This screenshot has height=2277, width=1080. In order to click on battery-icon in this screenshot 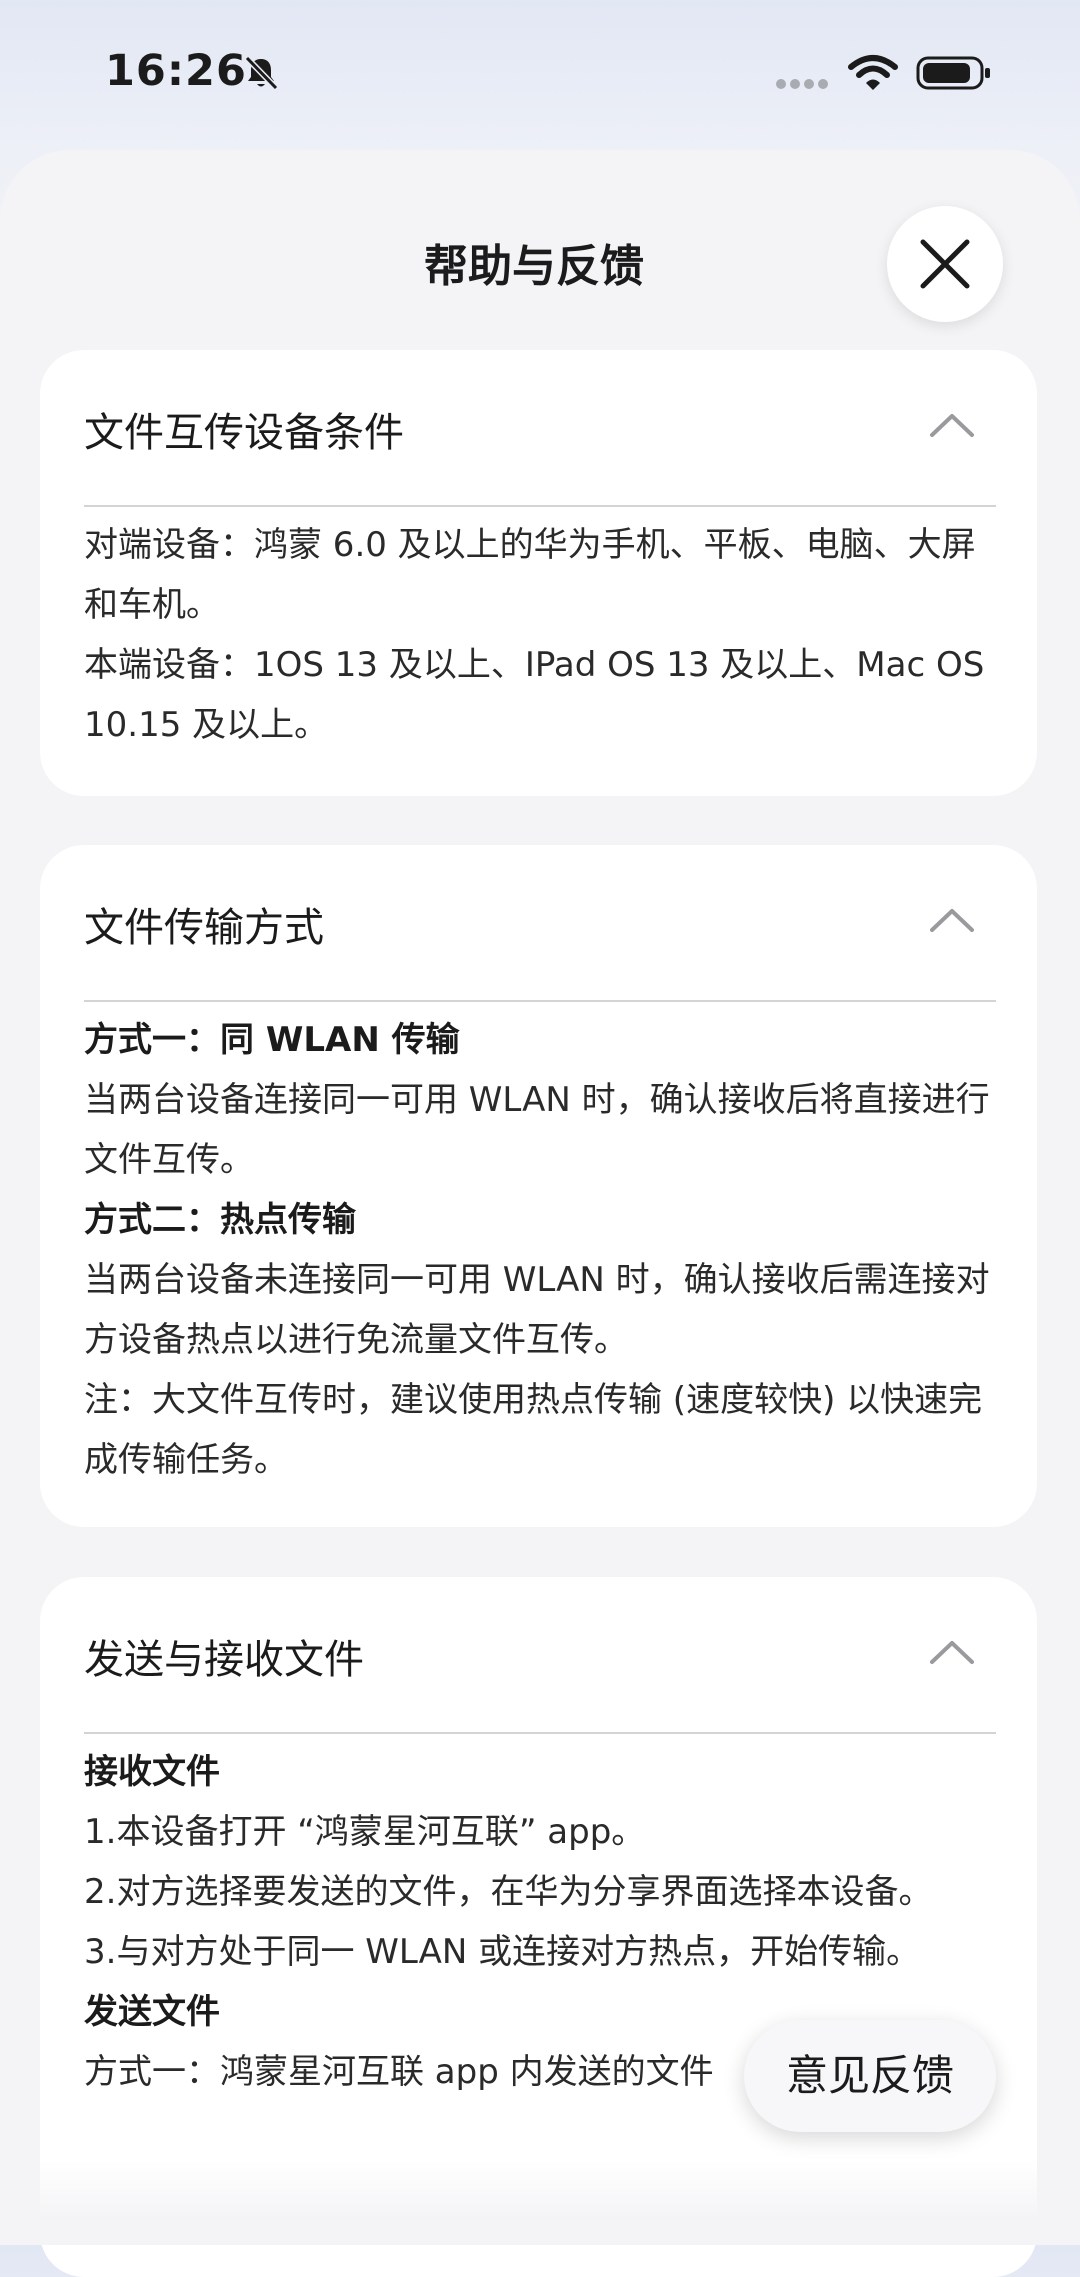, I will do `click(953, 73)`.